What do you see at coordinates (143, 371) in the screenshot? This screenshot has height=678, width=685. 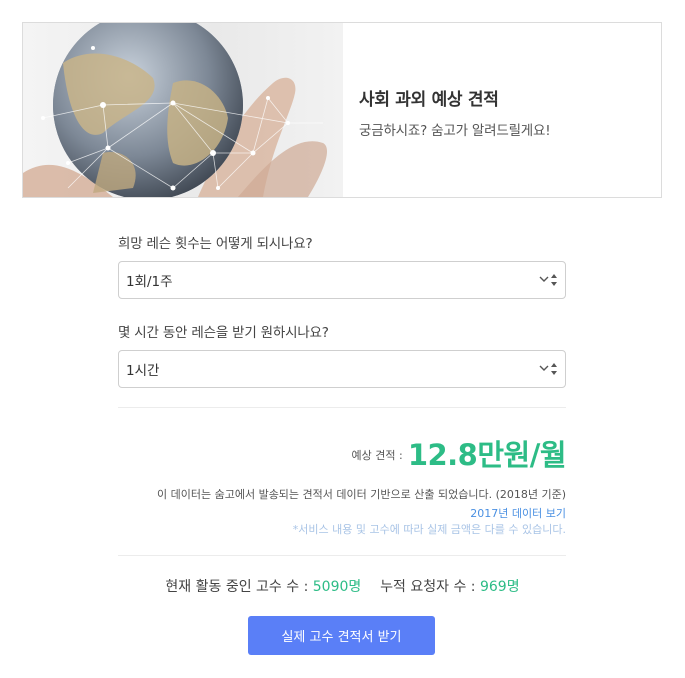 I see `lesson-duration-value: 1시간` at bounding box center [143, 371].